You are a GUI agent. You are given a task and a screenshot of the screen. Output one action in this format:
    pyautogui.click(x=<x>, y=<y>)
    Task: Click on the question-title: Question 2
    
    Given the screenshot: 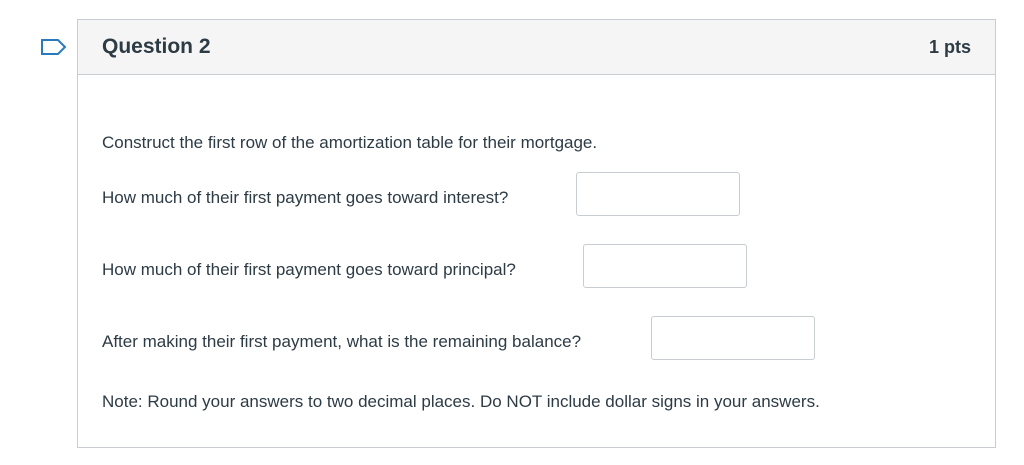 What is the action you would take?
    pyautogui.click(x=156, y=46)
    